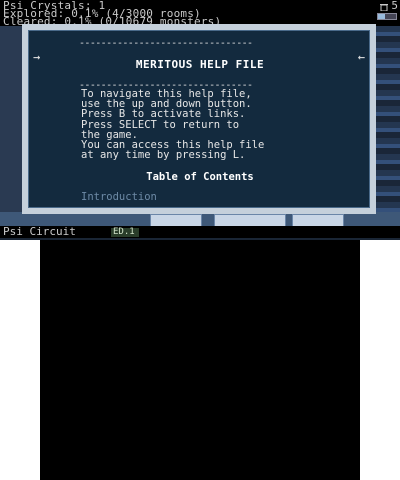 This screenshot has height=480, width=400. Describe the element at coordinates (125, 232) in the screenshot. I see `ed-badge: ED.1` at that location.